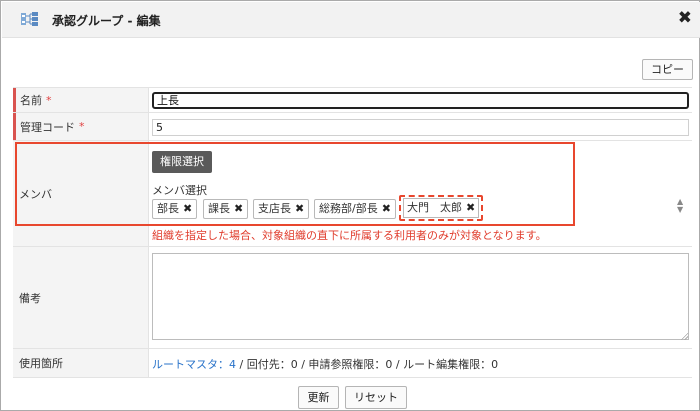 The width and height of the screenshot is (700, 411). Describe the element at coordinates (685, 18) in the screenshot. I see `close-icon: ✖` at that location.